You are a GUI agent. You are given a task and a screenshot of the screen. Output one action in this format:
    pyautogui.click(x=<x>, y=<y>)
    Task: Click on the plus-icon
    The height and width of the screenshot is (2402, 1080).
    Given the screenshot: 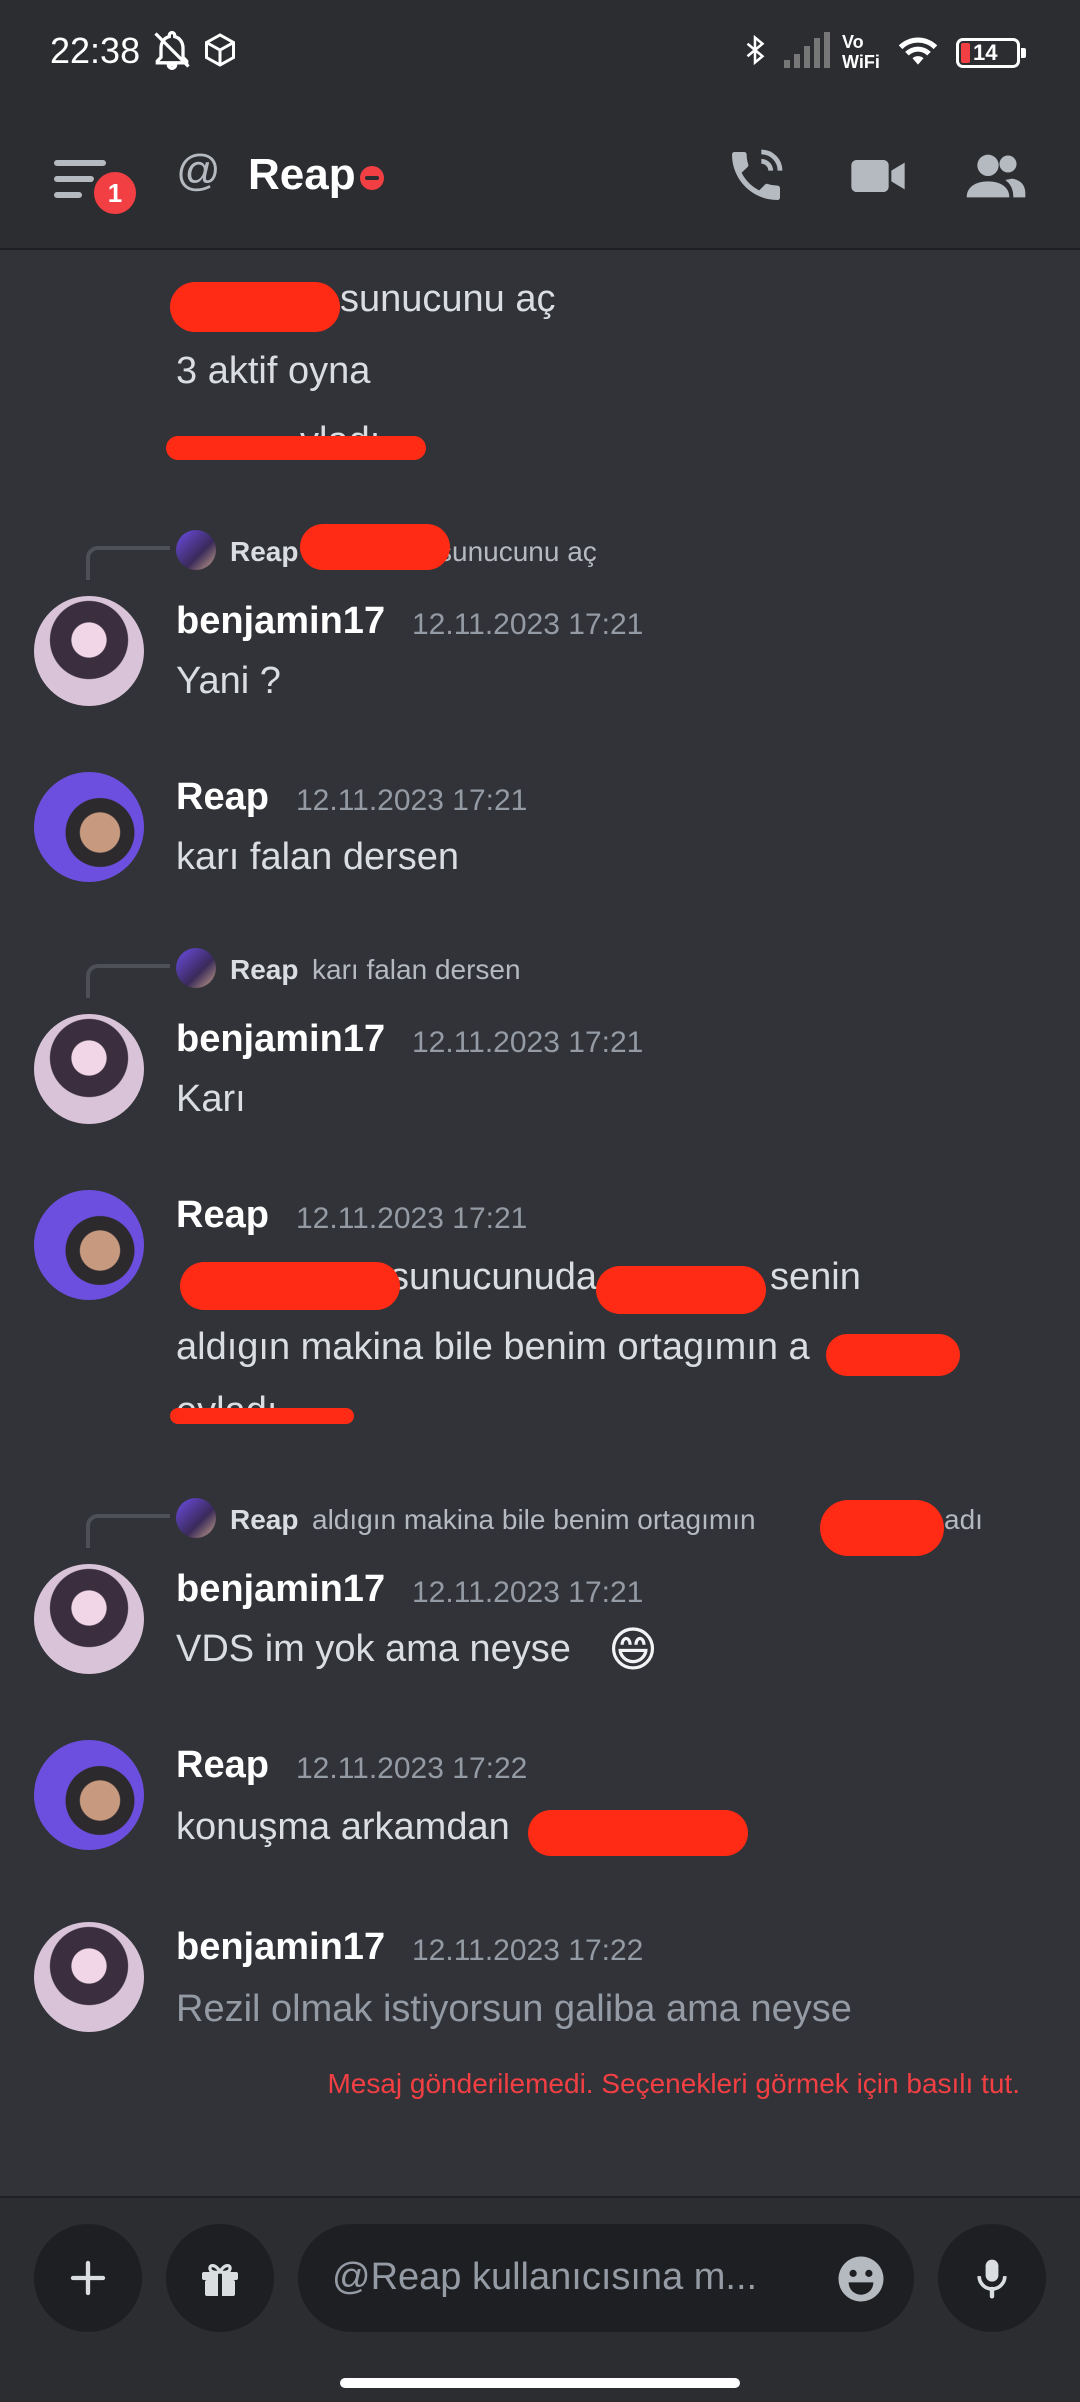 What is the action you would take?
    pyautogui.click(x=88, y=2278)
    